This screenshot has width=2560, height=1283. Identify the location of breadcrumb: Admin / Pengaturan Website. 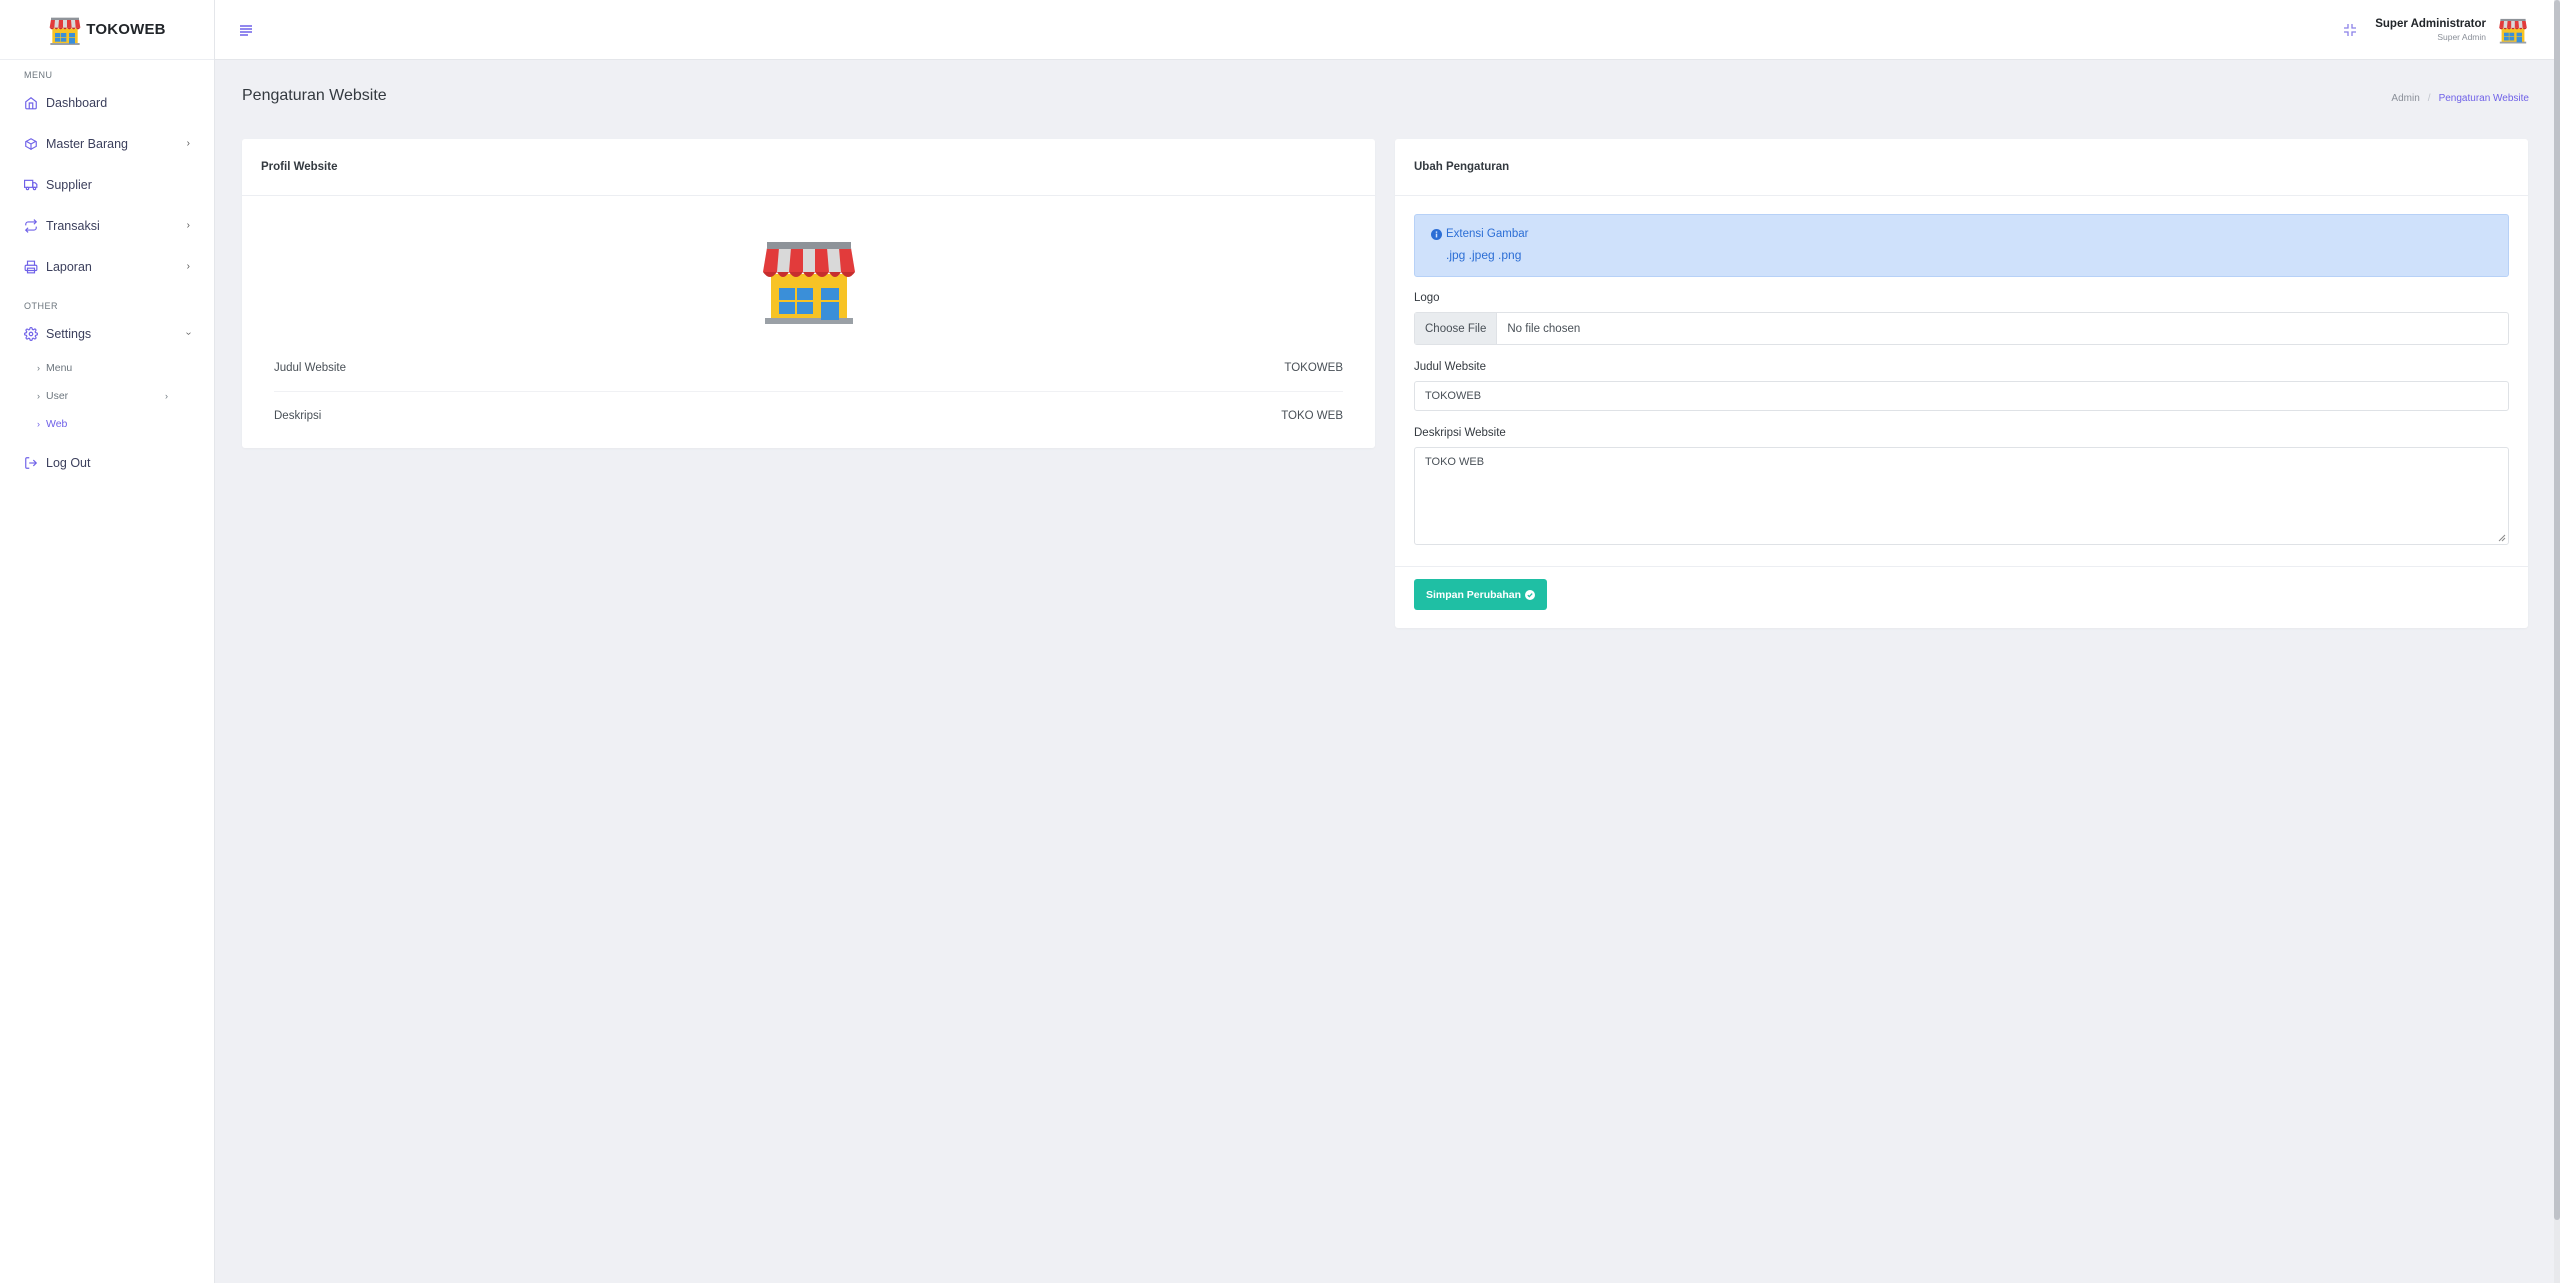
(2460, 98).